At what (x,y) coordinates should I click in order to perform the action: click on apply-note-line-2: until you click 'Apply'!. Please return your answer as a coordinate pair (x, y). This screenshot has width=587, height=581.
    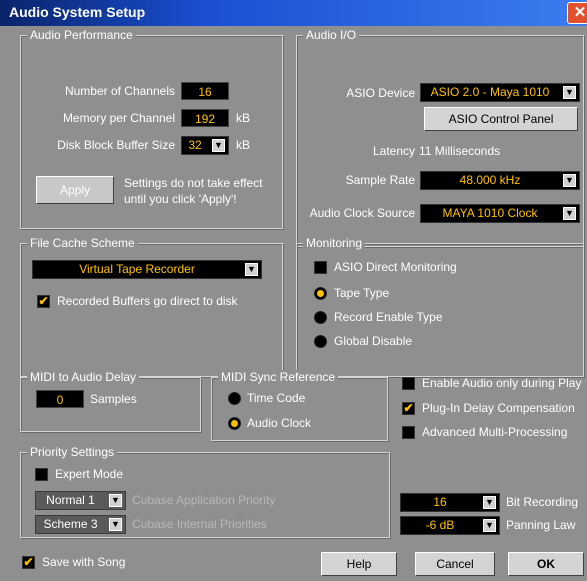
    Looking at the image, I should click on (180, 199).